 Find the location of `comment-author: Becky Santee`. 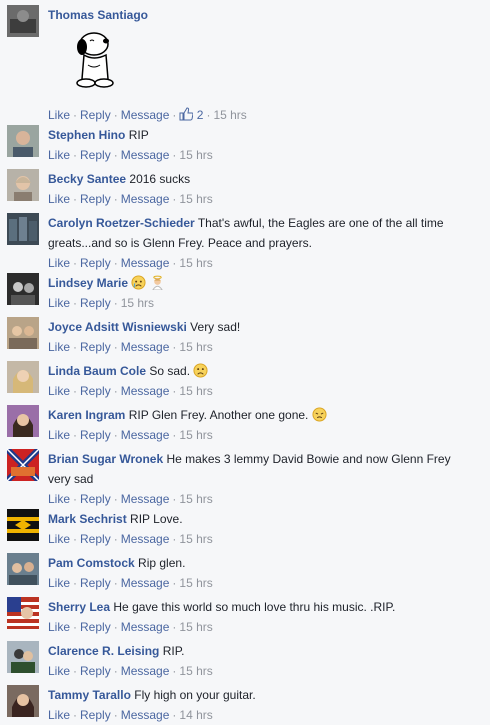

comment-author: Becky Santee is located at coordinates (87, 179).